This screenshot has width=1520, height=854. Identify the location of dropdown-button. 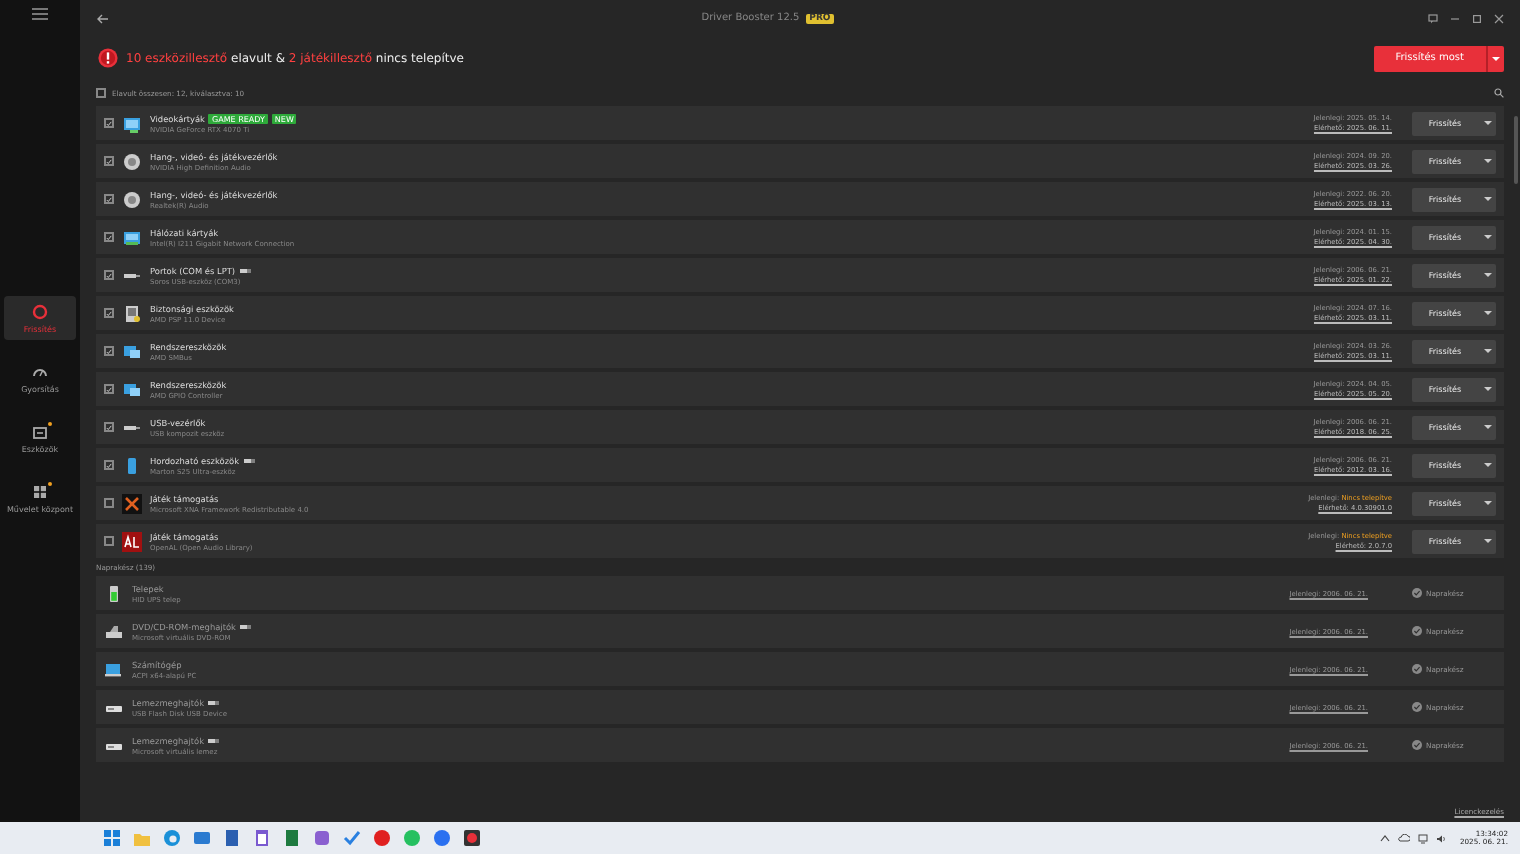
(1495, 58).